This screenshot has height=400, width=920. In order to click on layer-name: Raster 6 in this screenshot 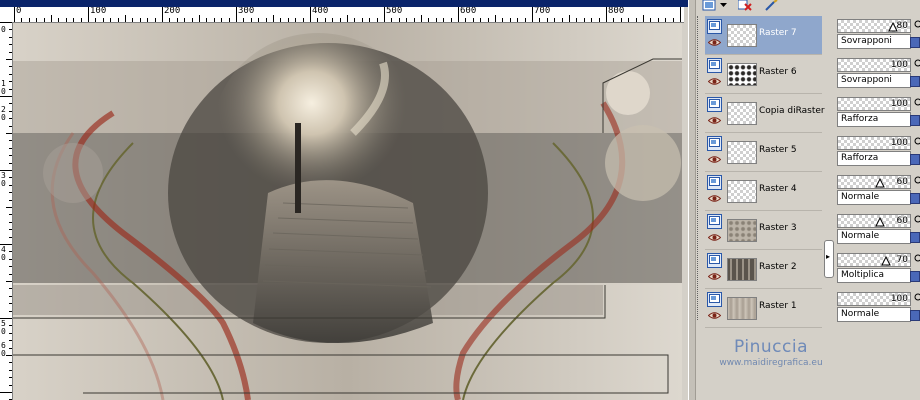, I will do `click(778, 72)`.